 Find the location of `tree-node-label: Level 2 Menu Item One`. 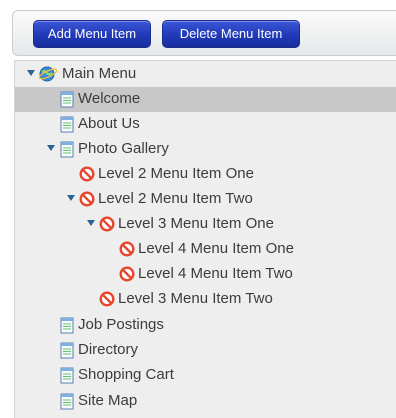

tree-node-label: Level 2 Menu Item One is located at coordinates (176, 173).